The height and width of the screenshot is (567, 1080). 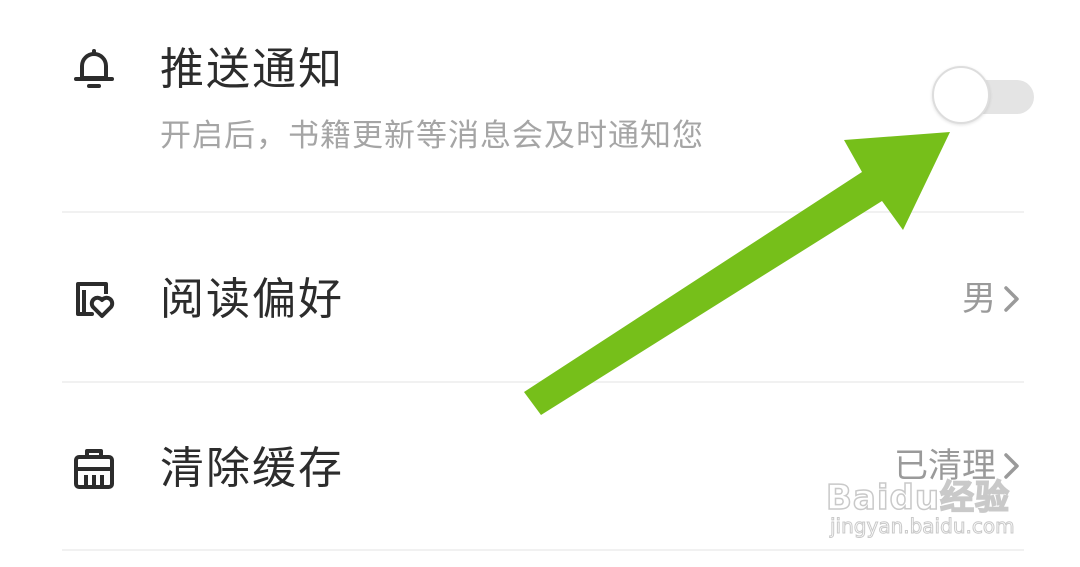 What do you see at coordinates (923, 526) in the screenshot?
I see `watermark-url: jingyan.baidu.com` at bounding box center [923, 526].